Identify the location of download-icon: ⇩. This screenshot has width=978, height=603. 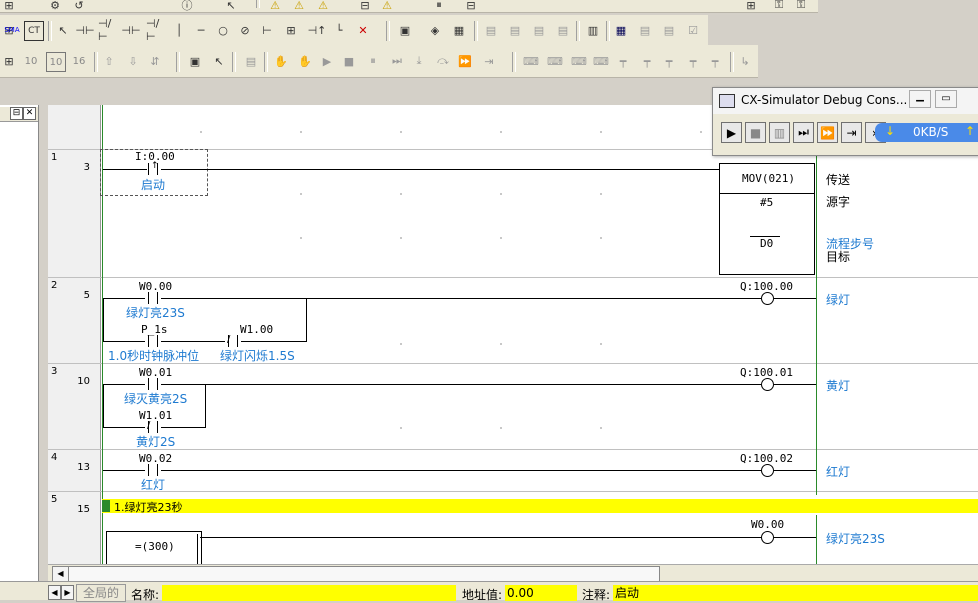
(133, 61).